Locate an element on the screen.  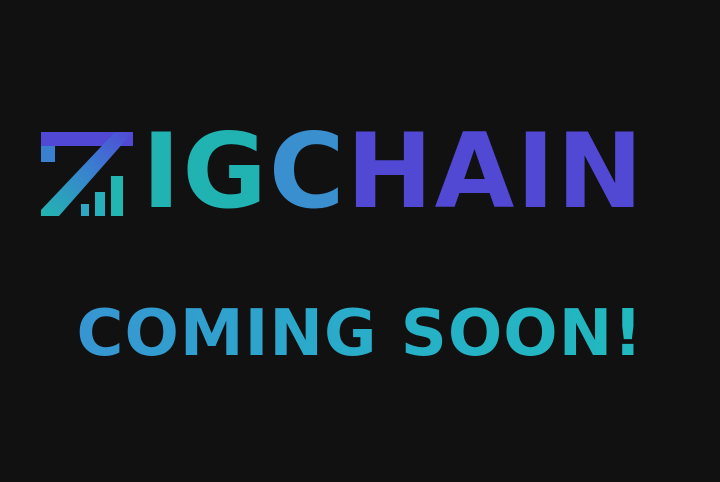
brand-name-part-1: IG is located at coordinates (205, 172).